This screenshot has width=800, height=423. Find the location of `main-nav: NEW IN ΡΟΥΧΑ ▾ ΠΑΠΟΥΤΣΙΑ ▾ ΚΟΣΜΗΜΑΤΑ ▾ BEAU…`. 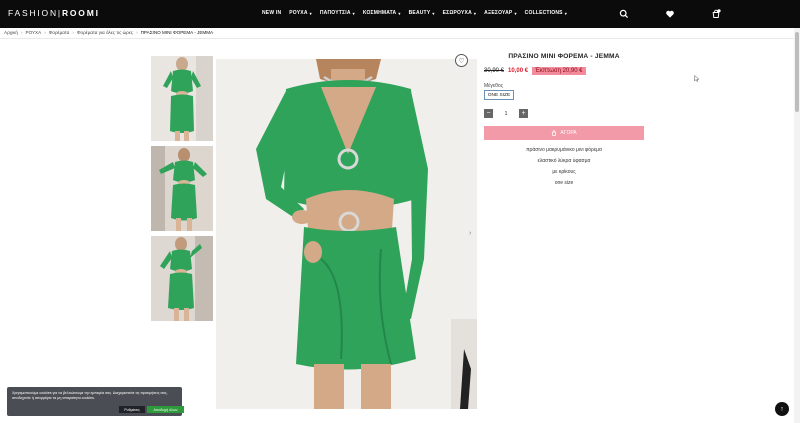

main-nav: NEW IN ΡΟΥΧΑ ▾ ΠΑΠΟΥΤΣΙΑ ▾ ΚΟΣΜΗΜΑΤΑ ▾ BEAU… is located at coordinates (414, 13).